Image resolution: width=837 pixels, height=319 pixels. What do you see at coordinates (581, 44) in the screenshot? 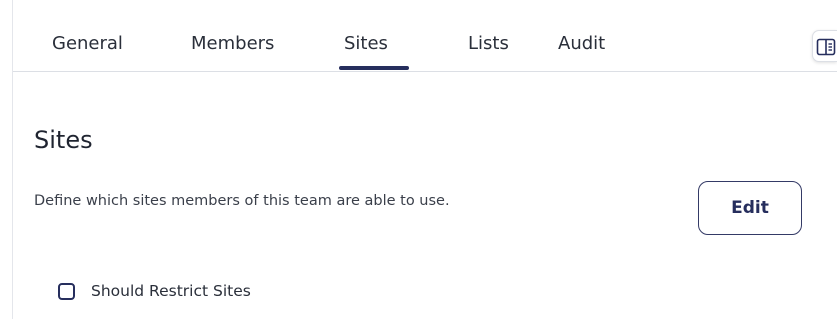
I see `tab-audit: Audit` at bounding box center [581, 44].